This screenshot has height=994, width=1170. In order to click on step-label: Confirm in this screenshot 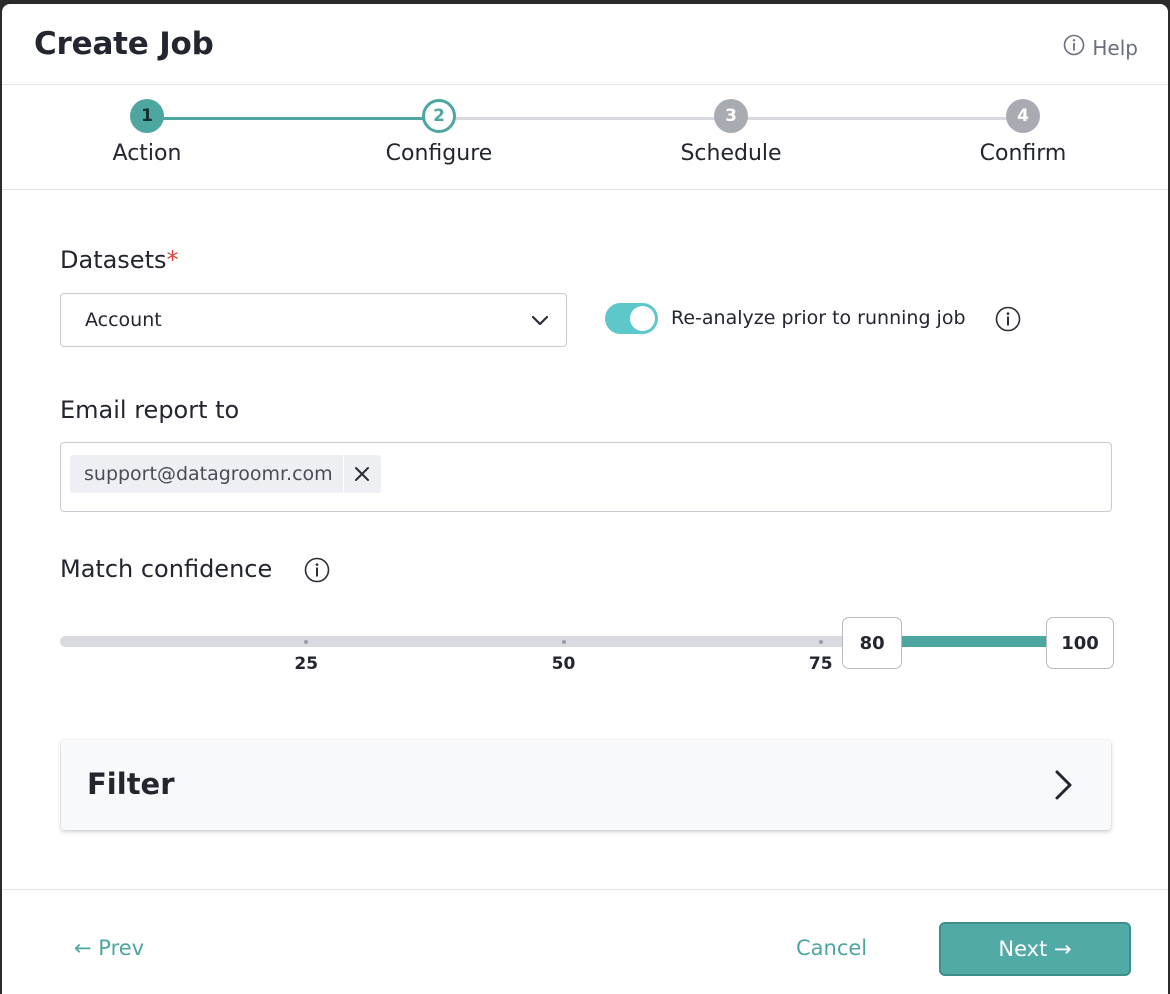, I will do `click(1023, 153)`.